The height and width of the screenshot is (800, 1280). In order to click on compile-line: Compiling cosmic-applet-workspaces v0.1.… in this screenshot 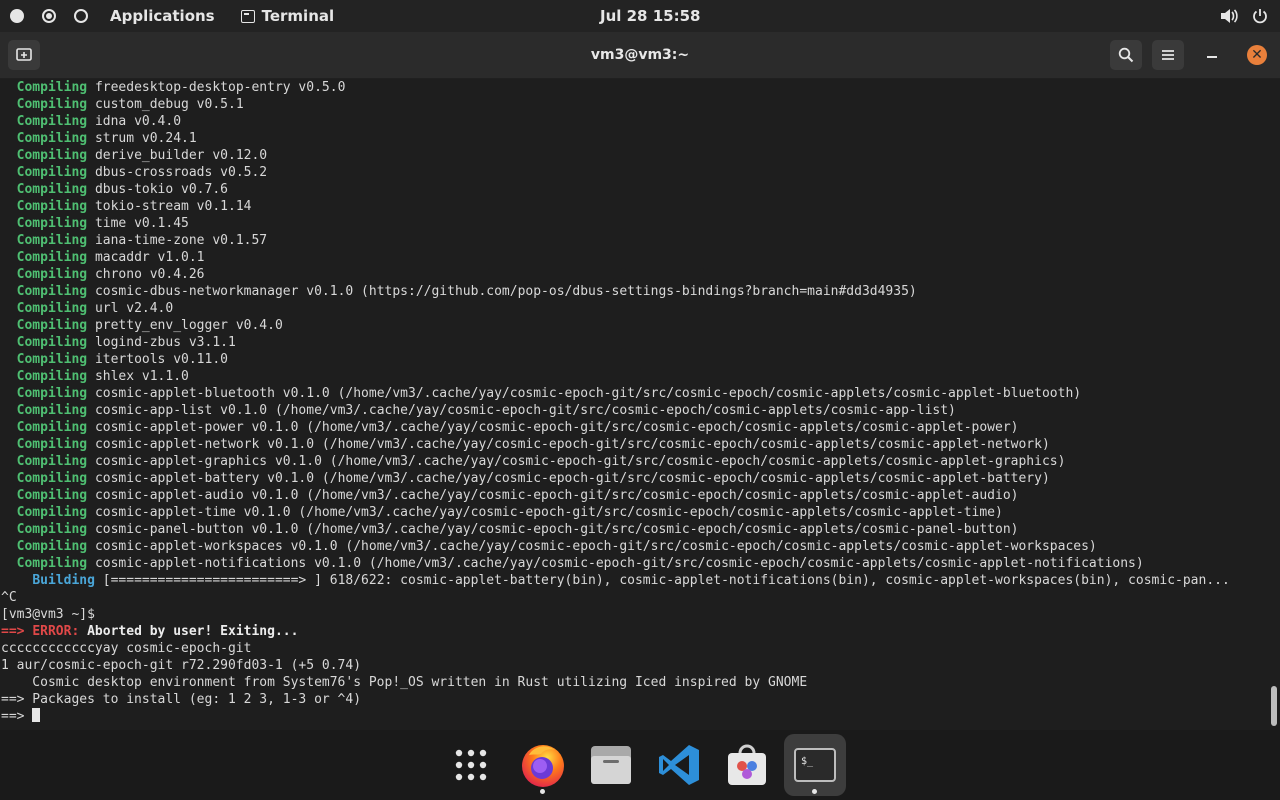, I will do `click(615, 546)`.